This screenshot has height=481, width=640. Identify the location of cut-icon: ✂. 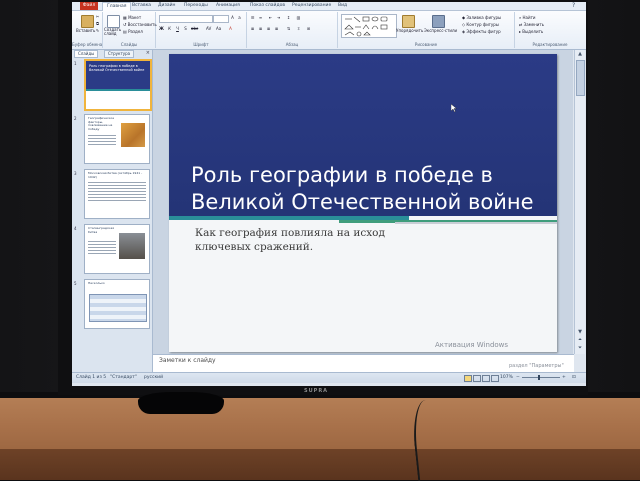
(97, 16).